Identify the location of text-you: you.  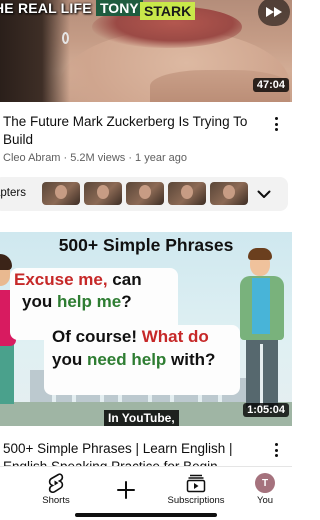
(39, 301).